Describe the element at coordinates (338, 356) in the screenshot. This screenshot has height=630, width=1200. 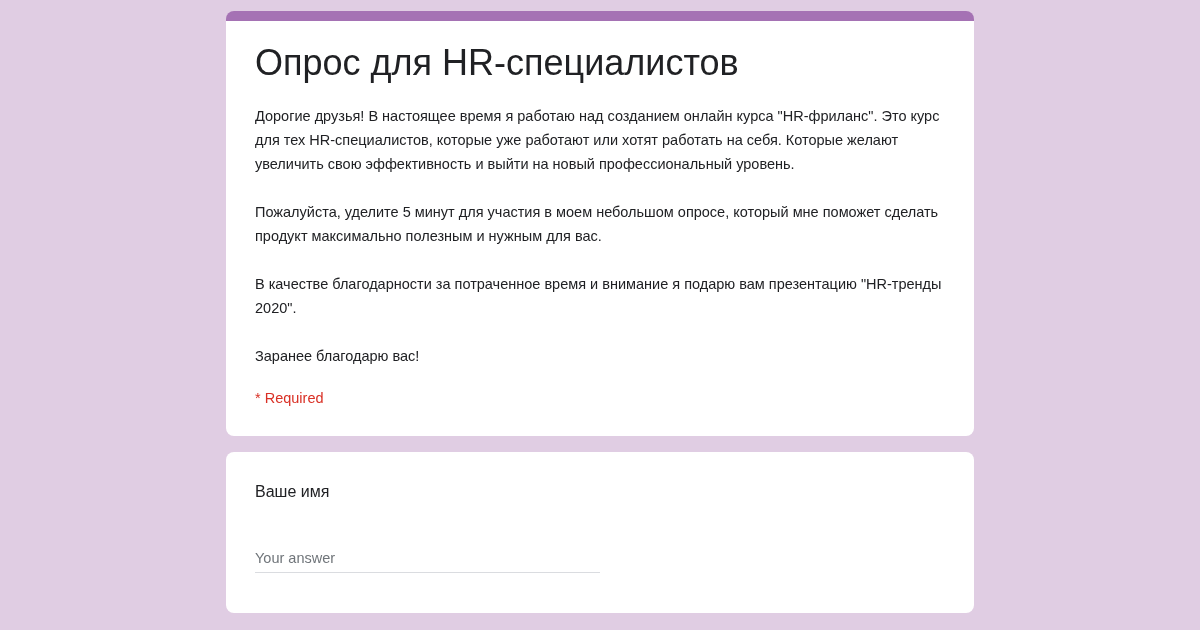
I see `description-paragraph: Заранее благодарю вас!` at that location.